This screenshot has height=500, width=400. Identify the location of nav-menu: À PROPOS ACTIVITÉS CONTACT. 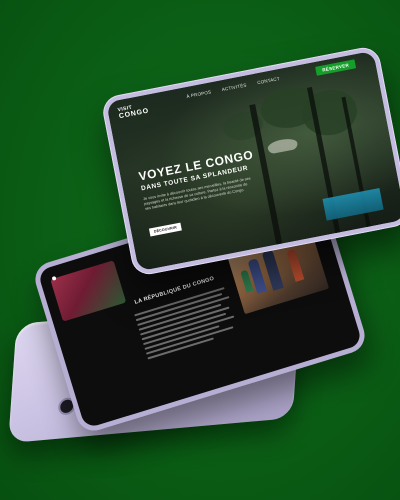
(233, 87).